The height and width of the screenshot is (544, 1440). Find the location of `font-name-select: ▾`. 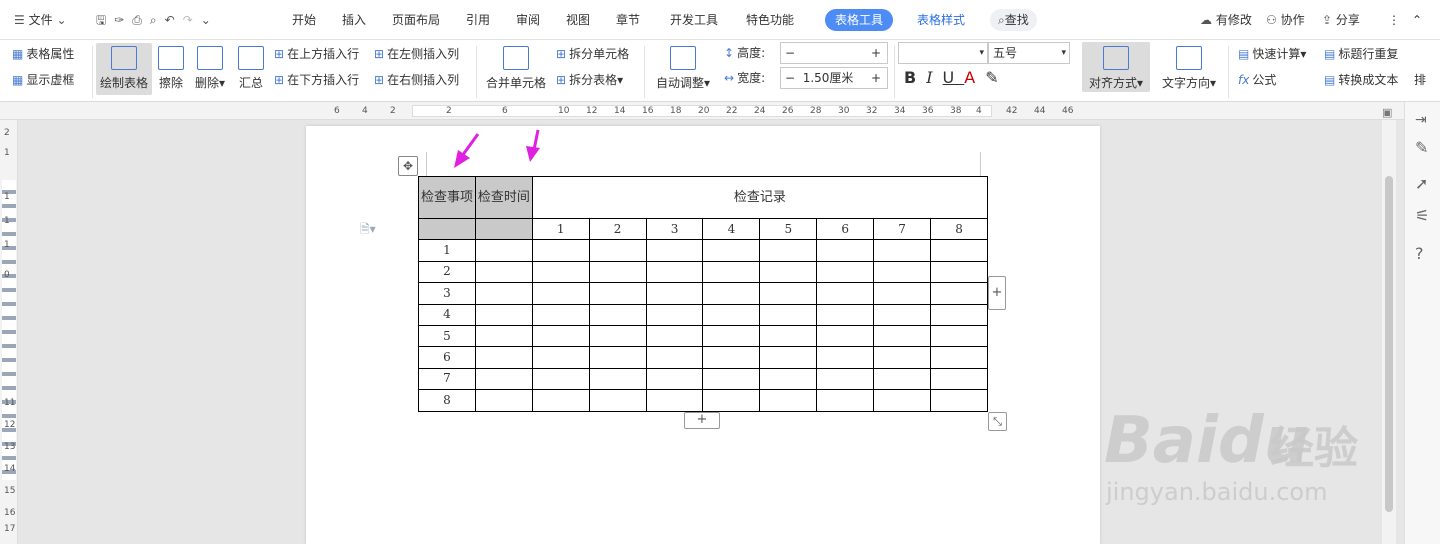

font-name-select: ▾ is located at coordinates (943, 53).